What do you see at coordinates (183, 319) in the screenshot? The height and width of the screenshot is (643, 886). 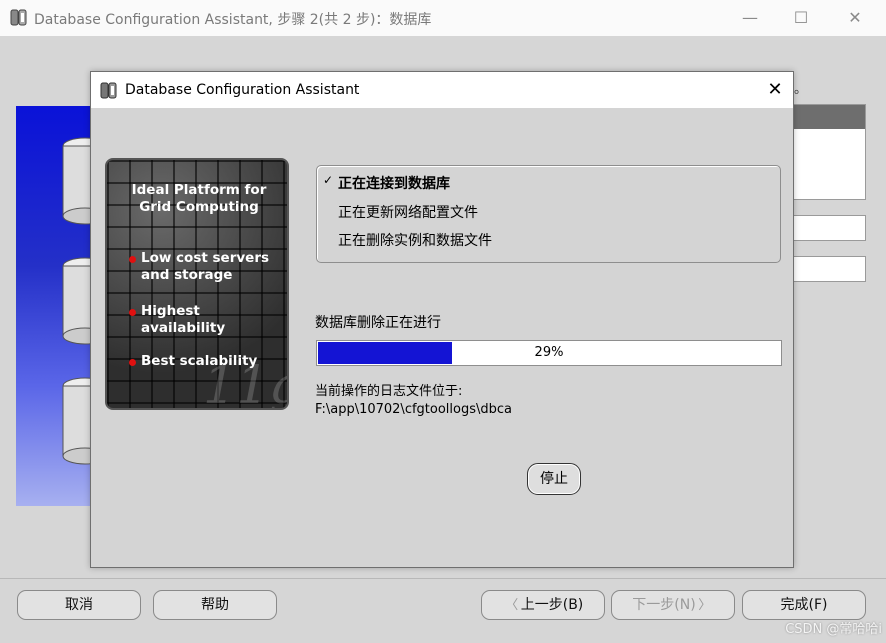 I see `promo-item: Highest availability` at bounding box center [183, 319].